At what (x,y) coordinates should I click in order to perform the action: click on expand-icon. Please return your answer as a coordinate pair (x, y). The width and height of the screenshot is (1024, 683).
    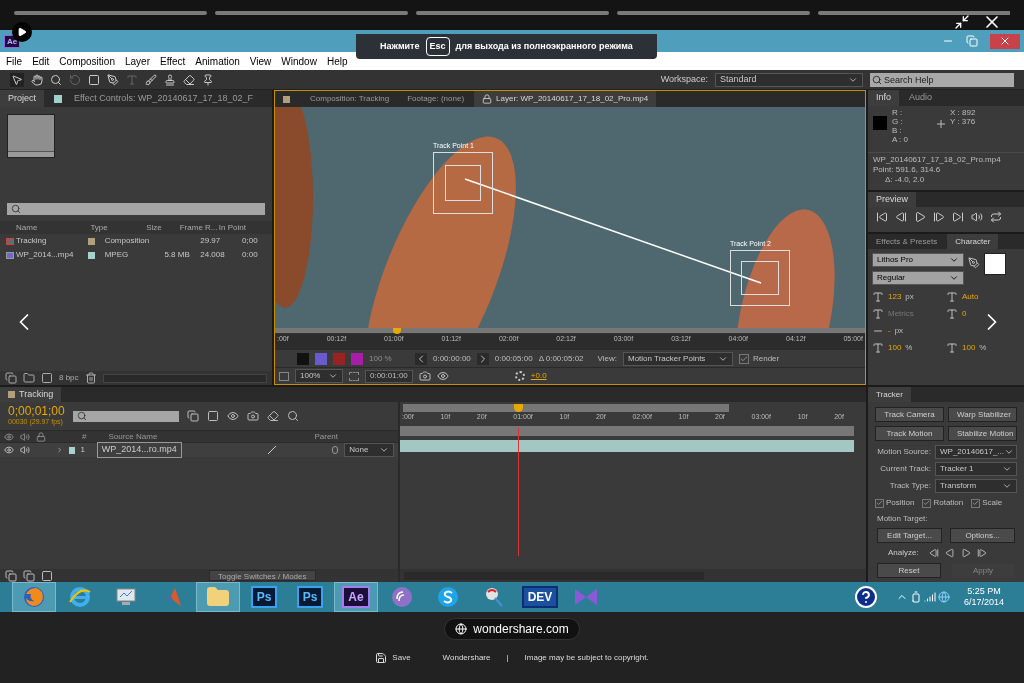
    Looking at the image, I should click on (60, 450).